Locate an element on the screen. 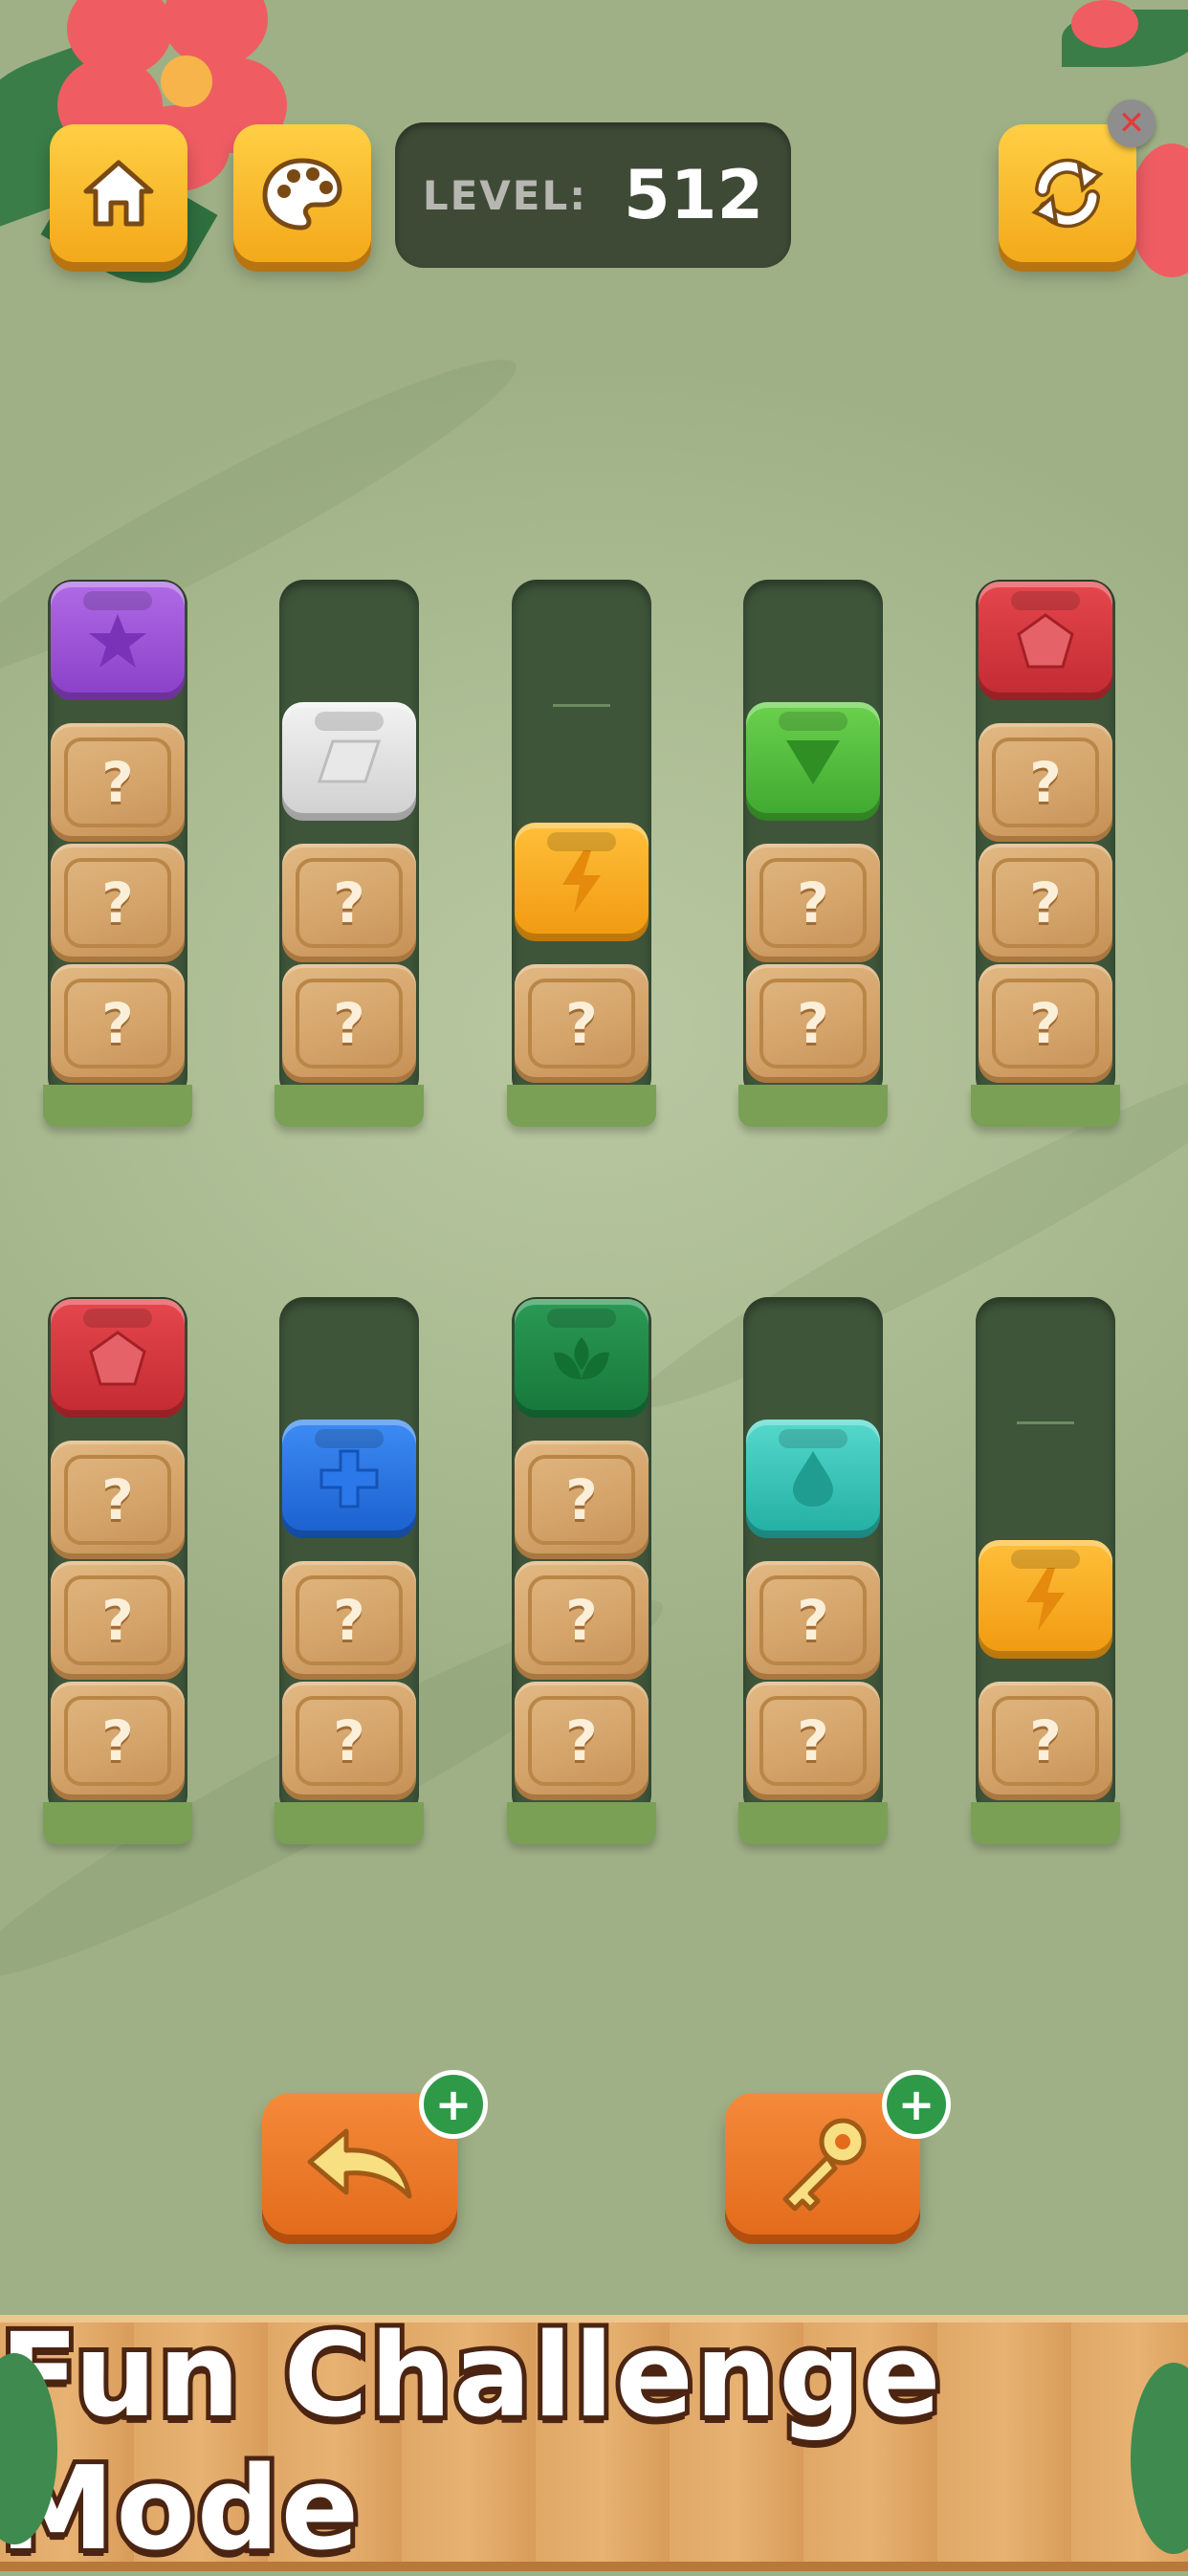 Image resolution: width=1188 pixels, height=2576 pixels. teal-drop-block is located at coordinates (813, 1479).